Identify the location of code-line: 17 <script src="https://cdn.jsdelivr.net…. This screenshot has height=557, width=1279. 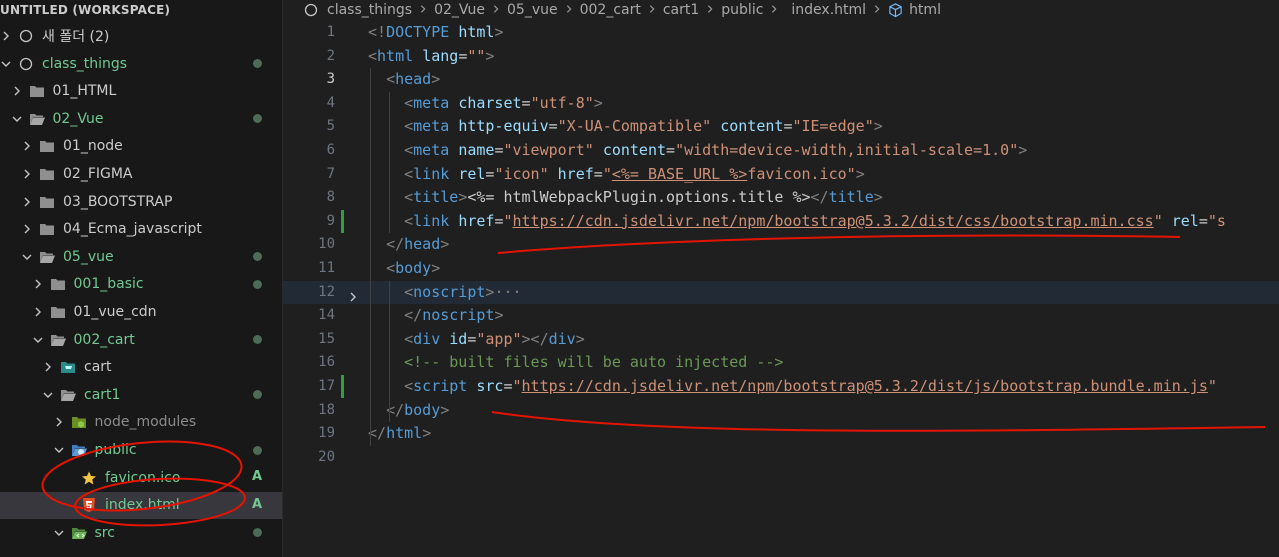
(781, 387).